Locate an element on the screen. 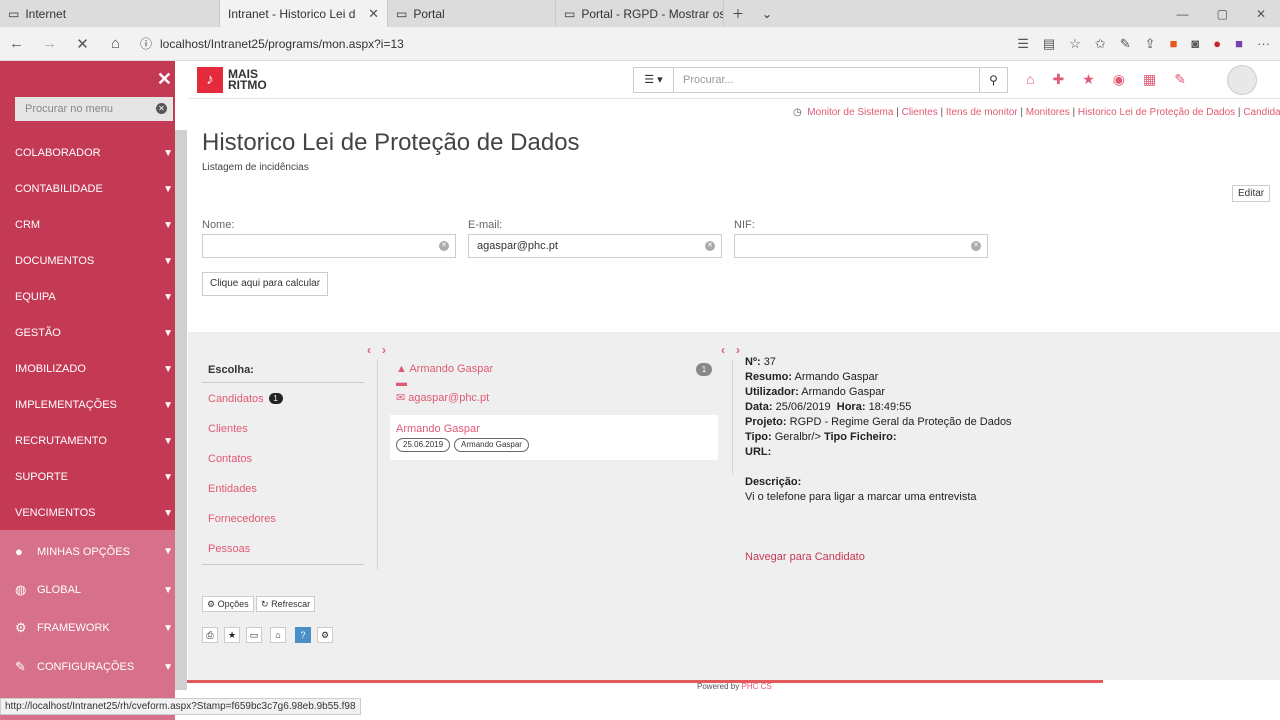  breadcrumb-link: Candidatos is located at coordinates (1261, 112).